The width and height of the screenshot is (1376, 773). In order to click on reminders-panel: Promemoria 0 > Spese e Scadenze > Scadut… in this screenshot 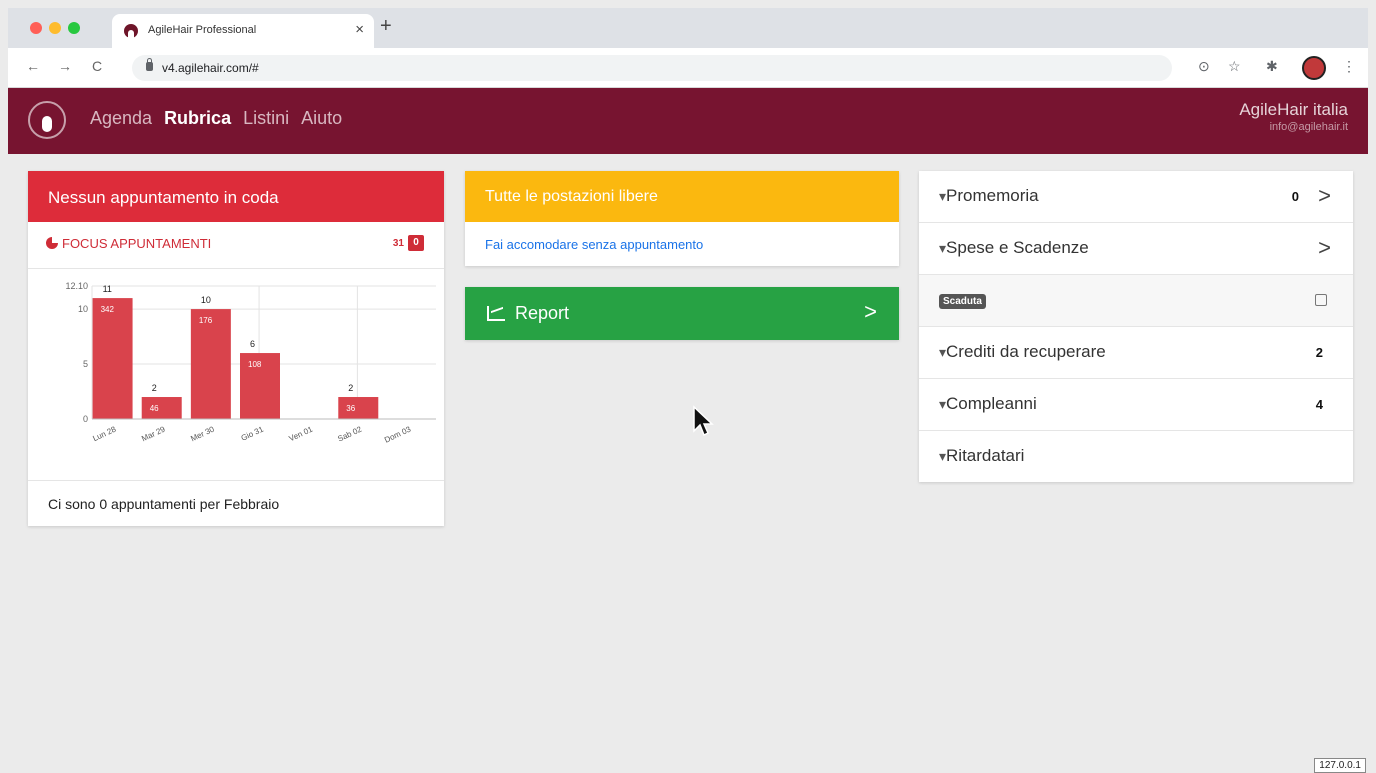, I will do `click(1136, 326)`.